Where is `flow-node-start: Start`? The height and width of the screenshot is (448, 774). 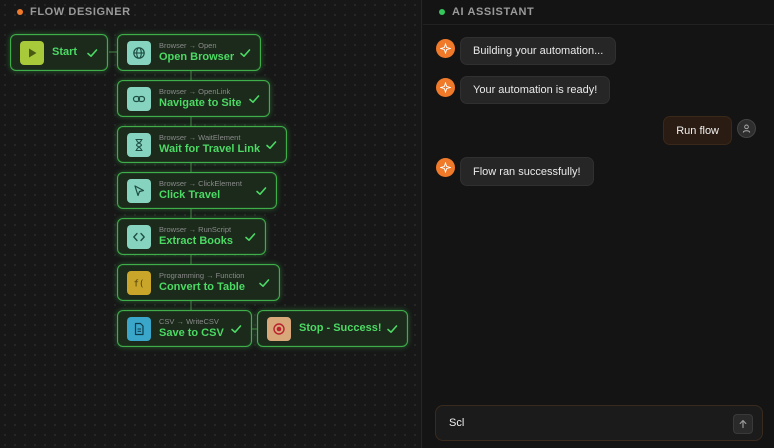
flow-node-start: Start is located at coordinates (59, 52).